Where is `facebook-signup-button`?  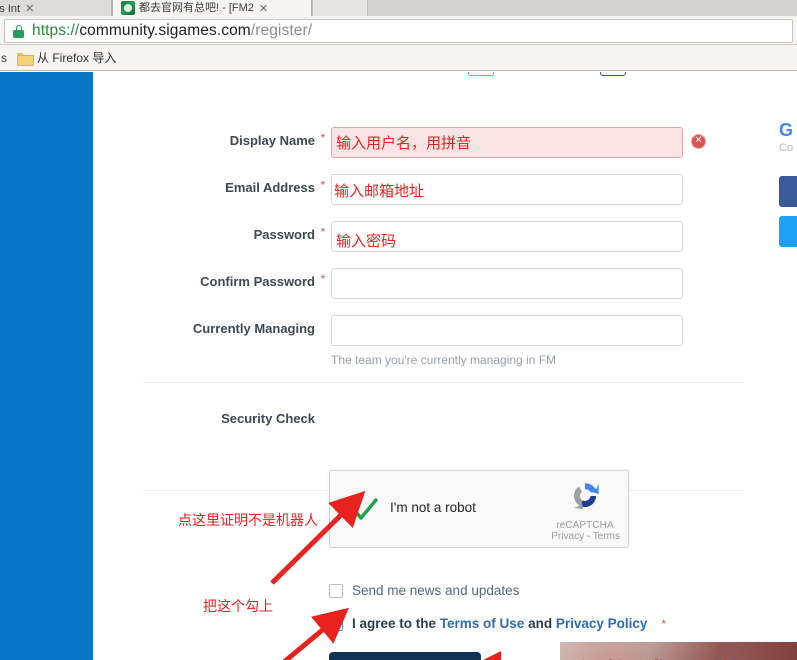 facebook-signup-button is located at coordinates (788, 191).